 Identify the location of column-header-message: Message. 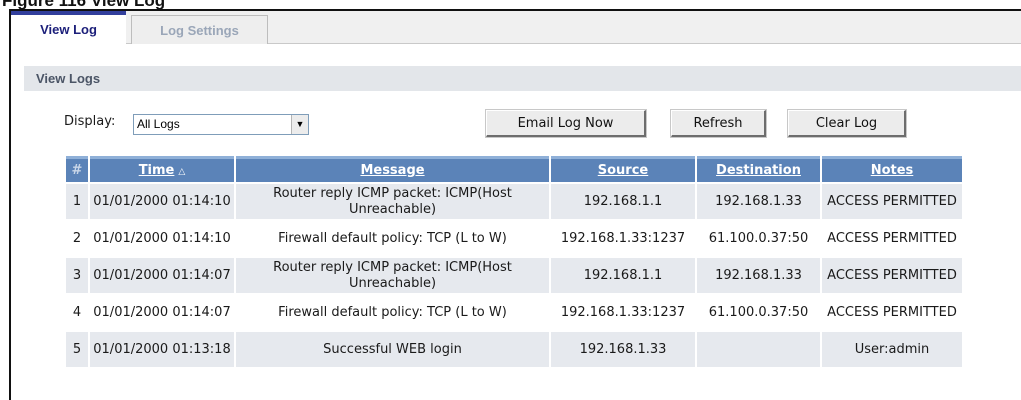
(392, 169).